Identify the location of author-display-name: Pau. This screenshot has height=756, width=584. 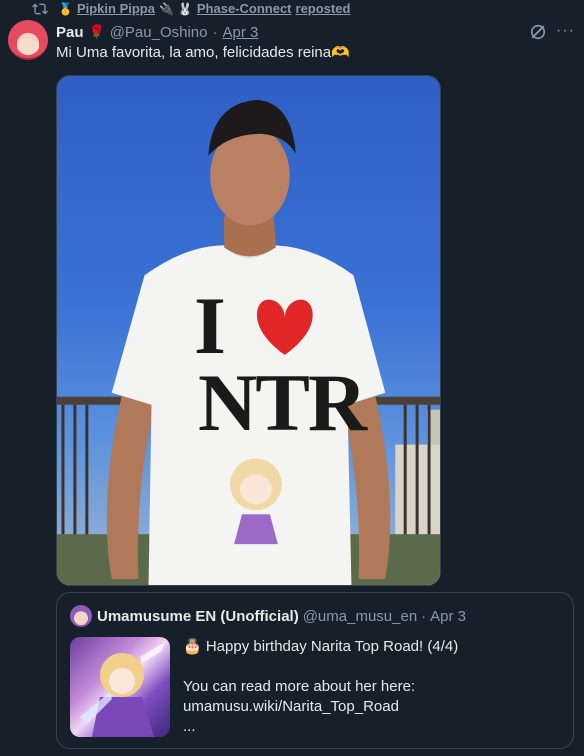
(70, 32).